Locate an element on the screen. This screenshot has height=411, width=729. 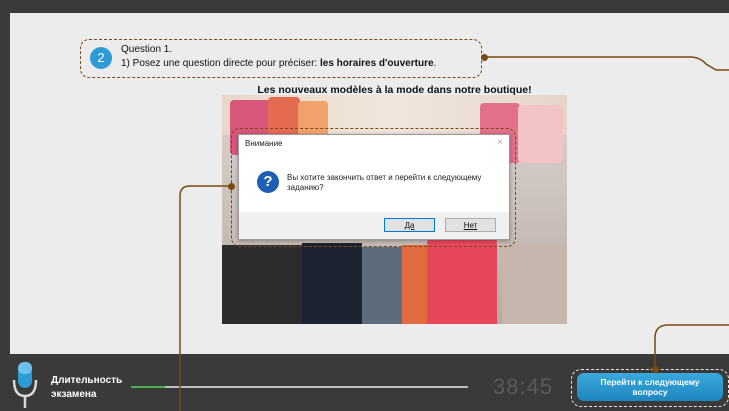
dialog-callout-line is located at coordinates (205, 298).